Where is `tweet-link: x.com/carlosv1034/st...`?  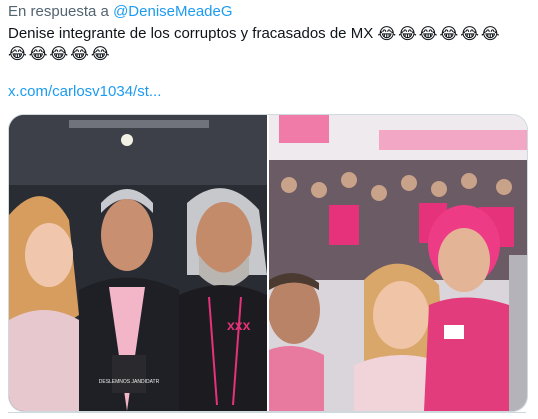 tweet-link: x.com/carlosv1034/st... is located at coordinates (84, 91).